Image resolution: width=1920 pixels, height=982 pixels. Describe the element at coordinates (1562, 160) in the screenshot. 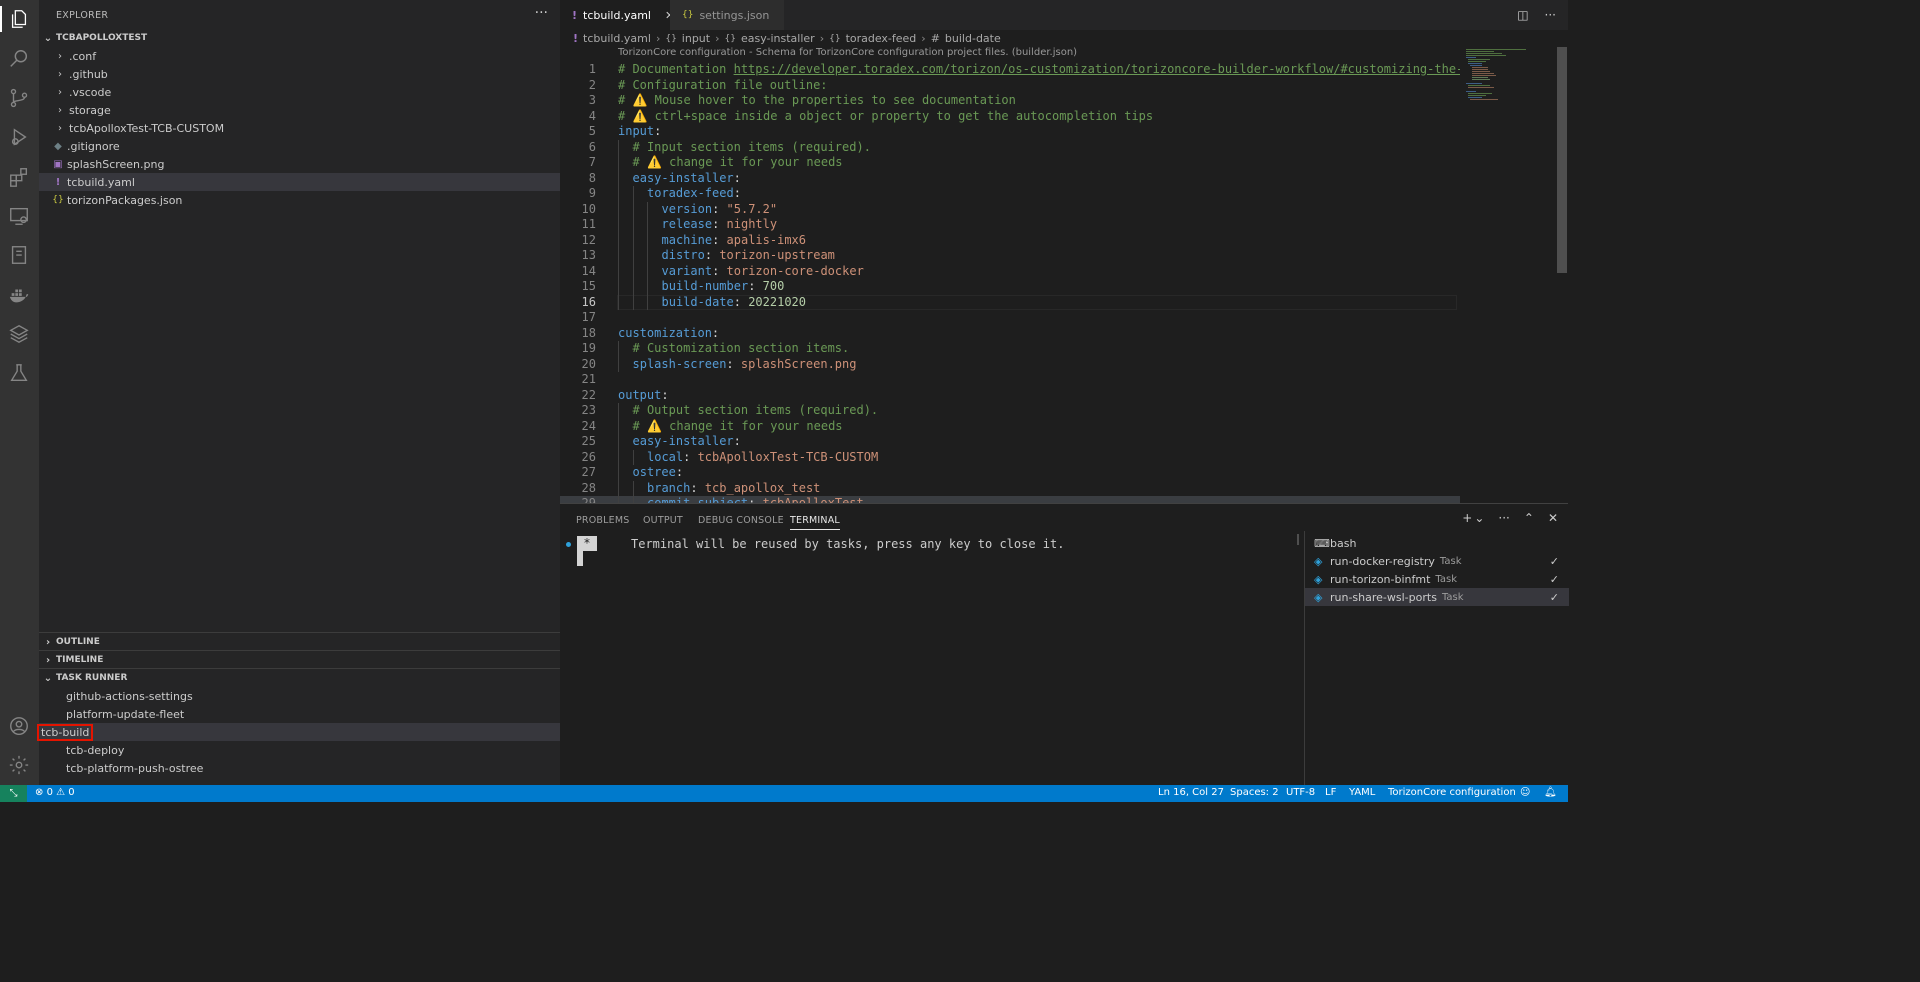

I see `editor-scroll-thumb` at that location.